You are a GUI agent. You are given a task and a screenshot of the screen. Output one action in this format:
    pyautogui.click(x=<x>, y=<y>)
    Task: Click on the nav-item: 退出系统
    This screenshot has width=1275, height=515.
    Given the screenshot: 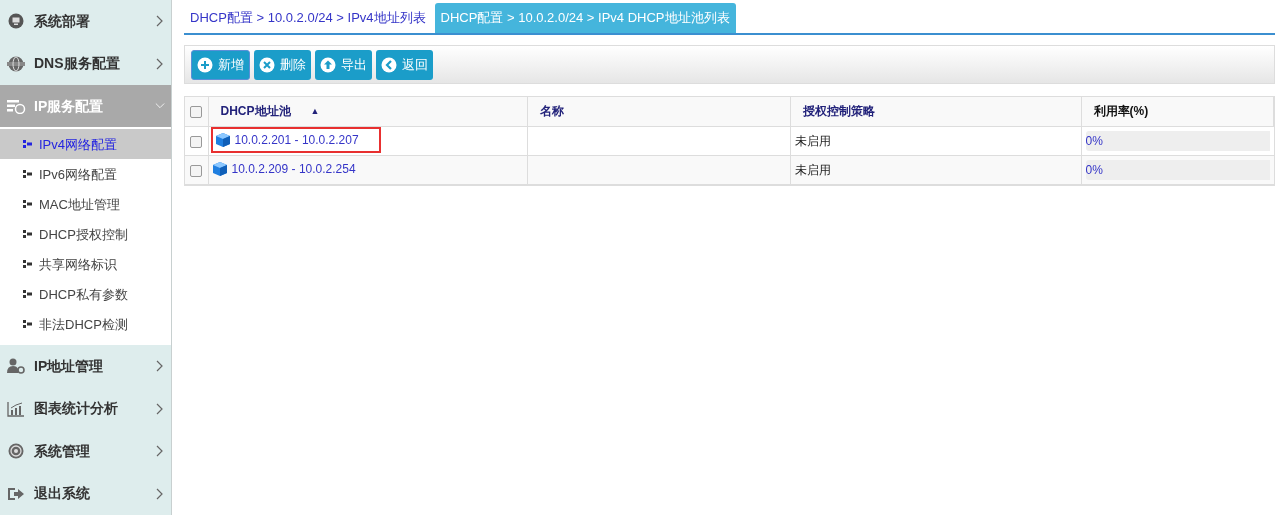 What is the action you would take?
    pyautogui.click(x=85, y=493)
    